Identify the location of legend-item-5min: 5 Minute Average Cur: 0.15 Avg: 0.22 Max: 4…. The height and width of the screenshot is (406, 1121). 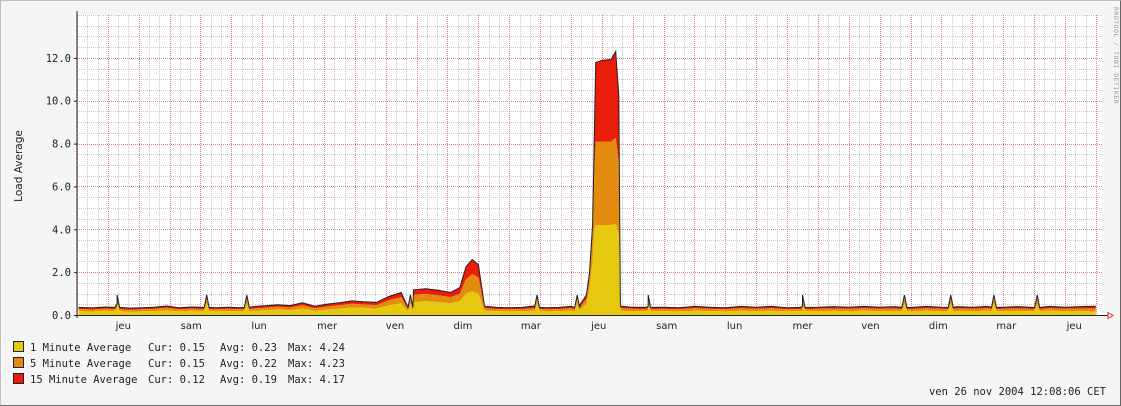
(179, 363).